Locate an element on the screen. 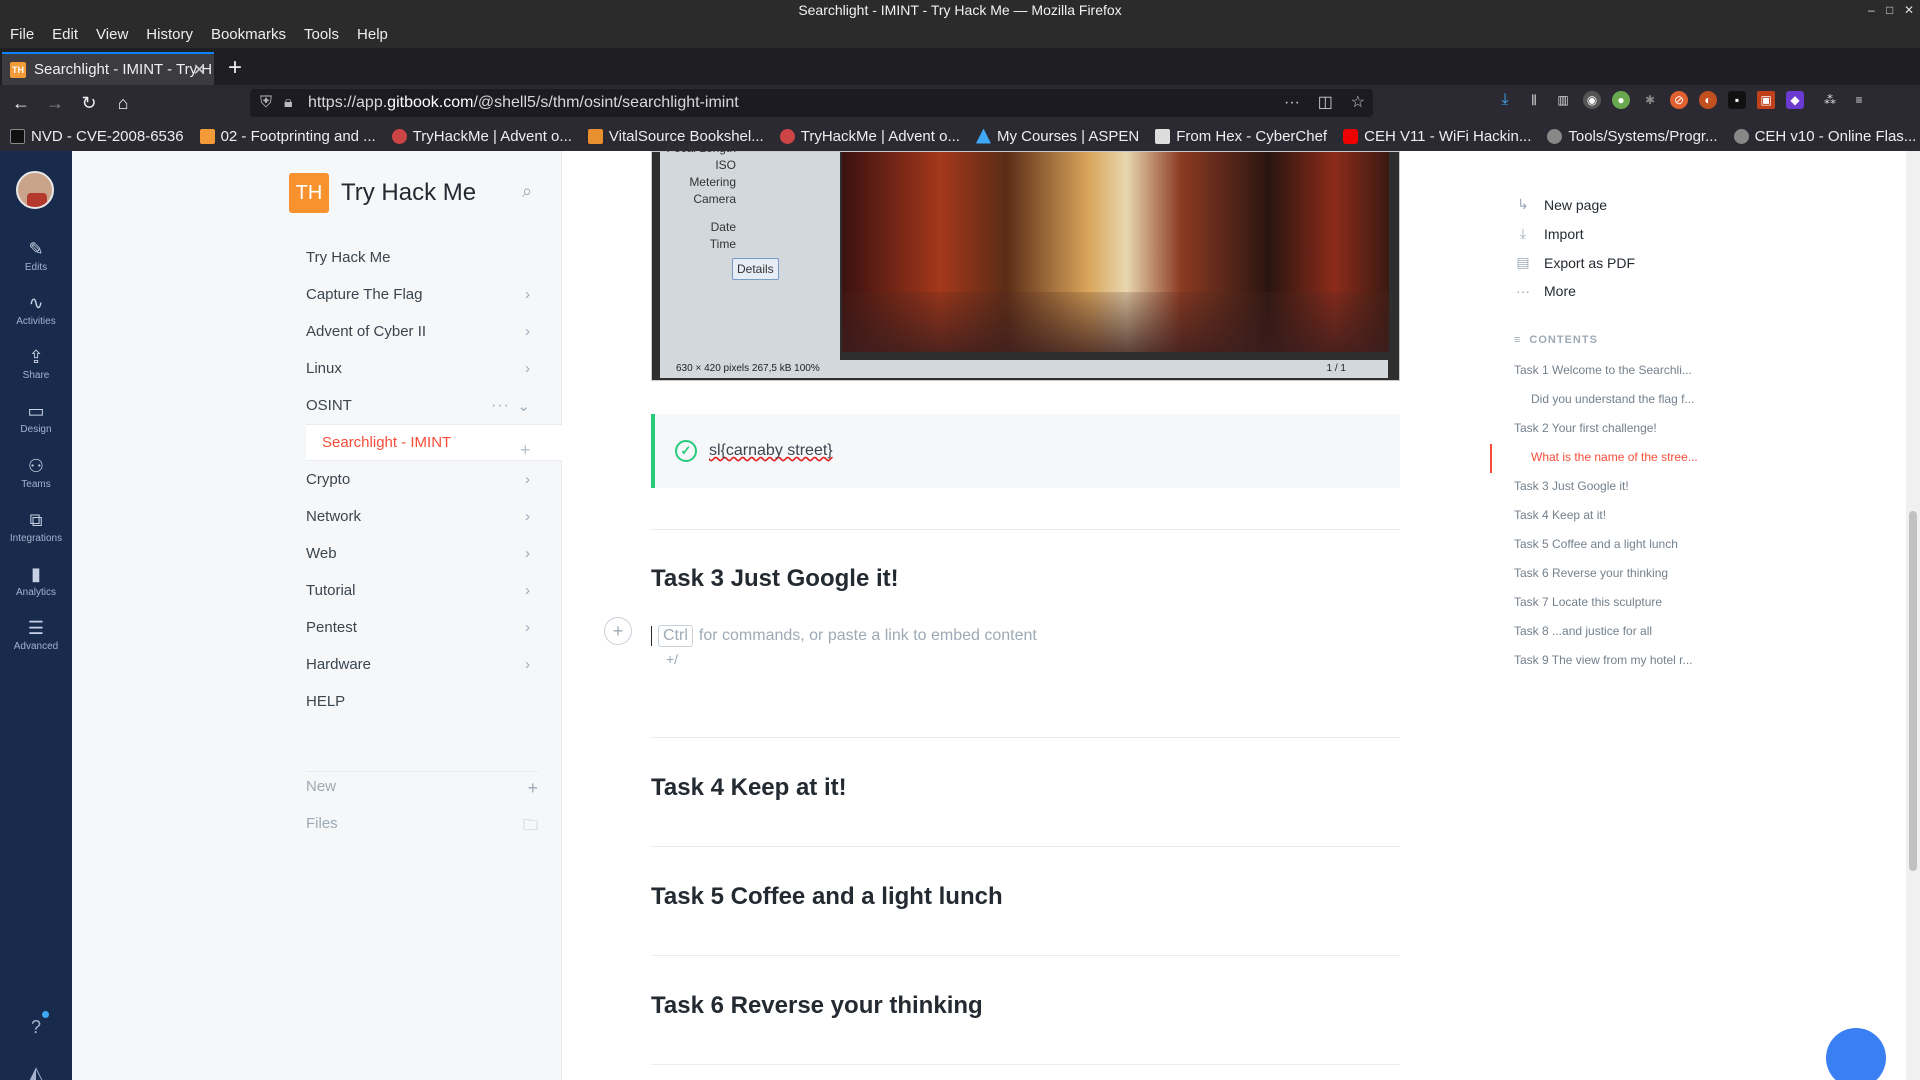 The width and height of the screenshot is (1920, 1080). bookmark-item: From Hex - CyberChef is located at coordinates (1241, 136).